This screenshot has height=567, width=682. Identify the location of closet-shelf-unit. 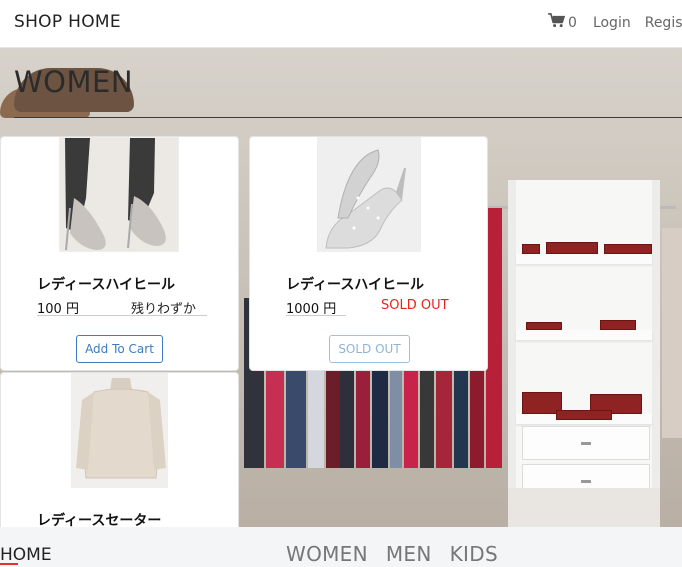
(584, 353).